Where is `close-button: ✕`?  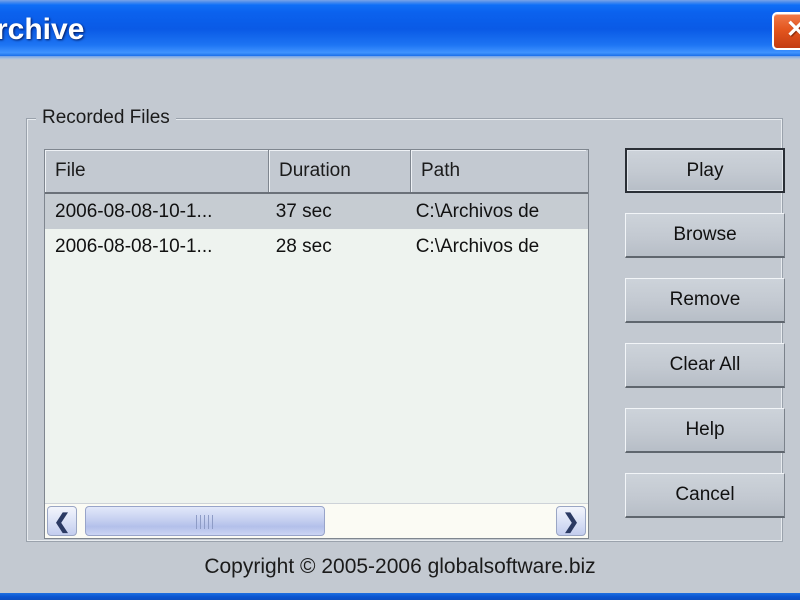 close-button: ✕ is located at coordinates (786, 31).